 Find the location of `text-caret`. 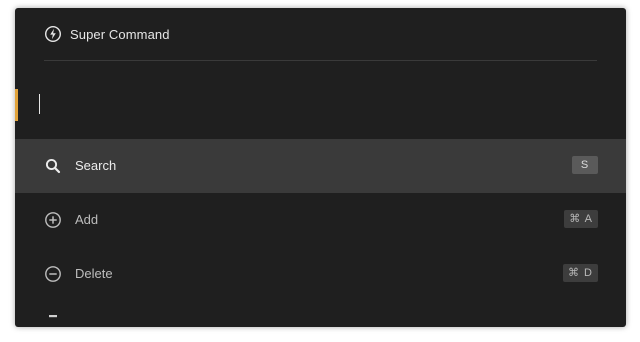

text-caret is located at coordinates (39, 104).